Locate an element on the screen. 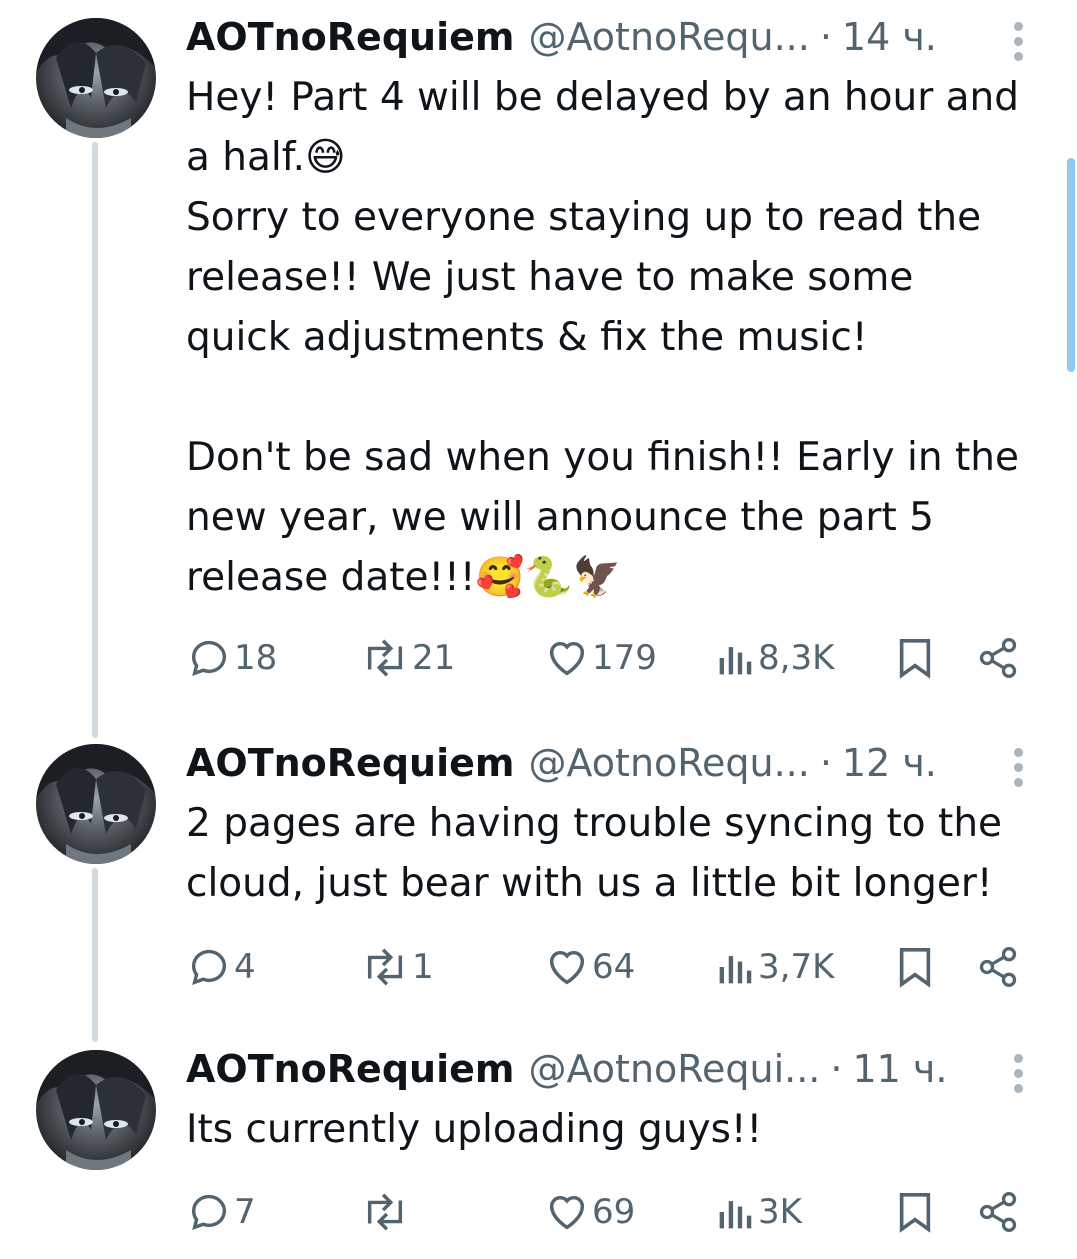 This screenshot has height=1259, width=1077. repost-button is located at coordinates (386, 1212).